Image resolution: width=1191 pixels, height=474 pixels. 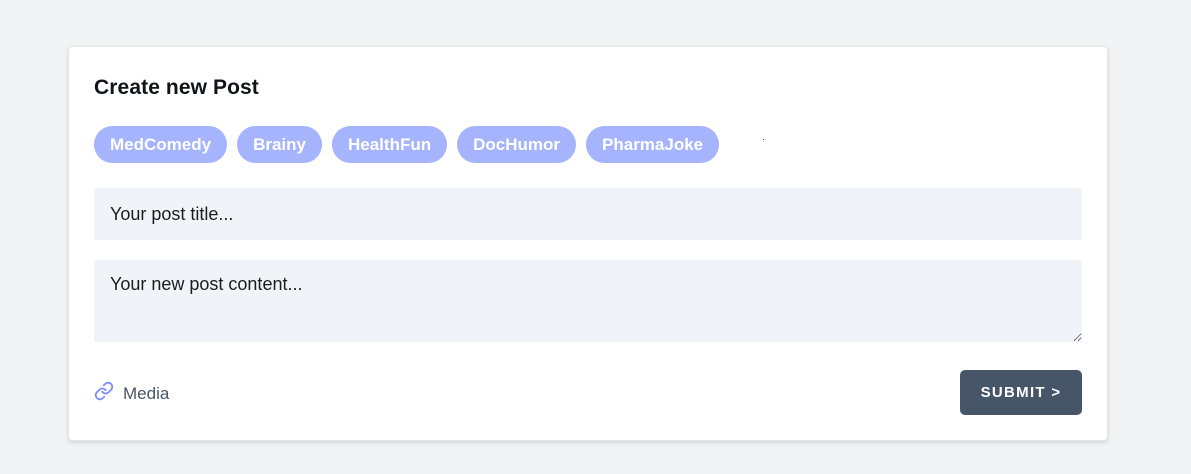 I want to click on tag-medcomedy: MedComedy, so click(x=161, y=144).